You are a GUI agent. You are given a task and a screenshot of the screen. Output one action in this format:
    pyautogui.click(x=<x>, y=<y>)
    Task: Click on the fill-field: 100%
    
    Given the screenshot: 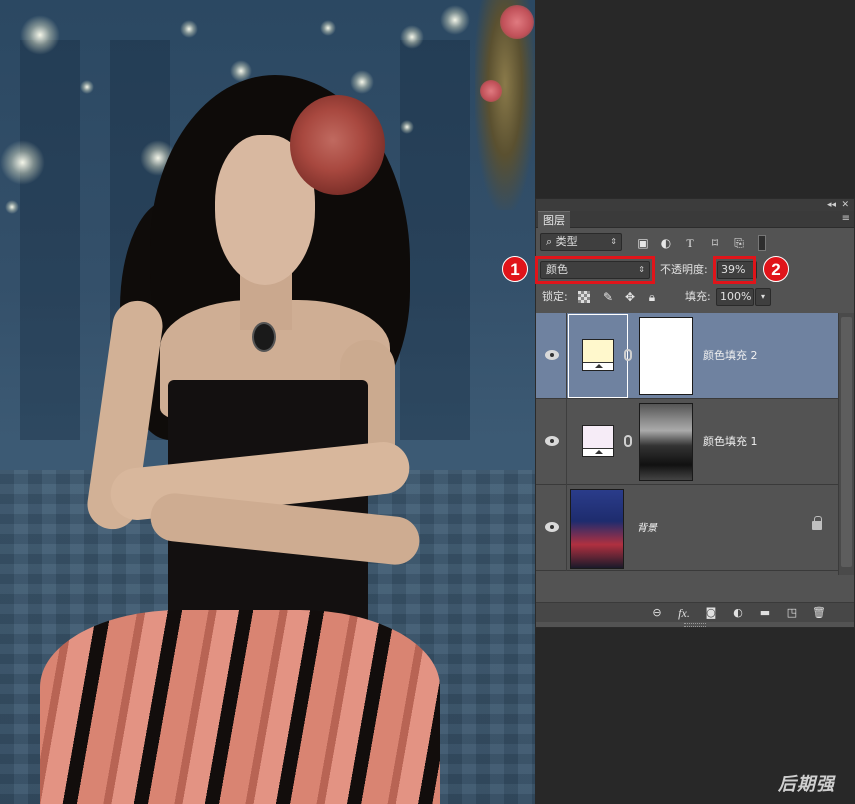 What is the action you would take?
    pyautogui.click(x=735, y=297)
    